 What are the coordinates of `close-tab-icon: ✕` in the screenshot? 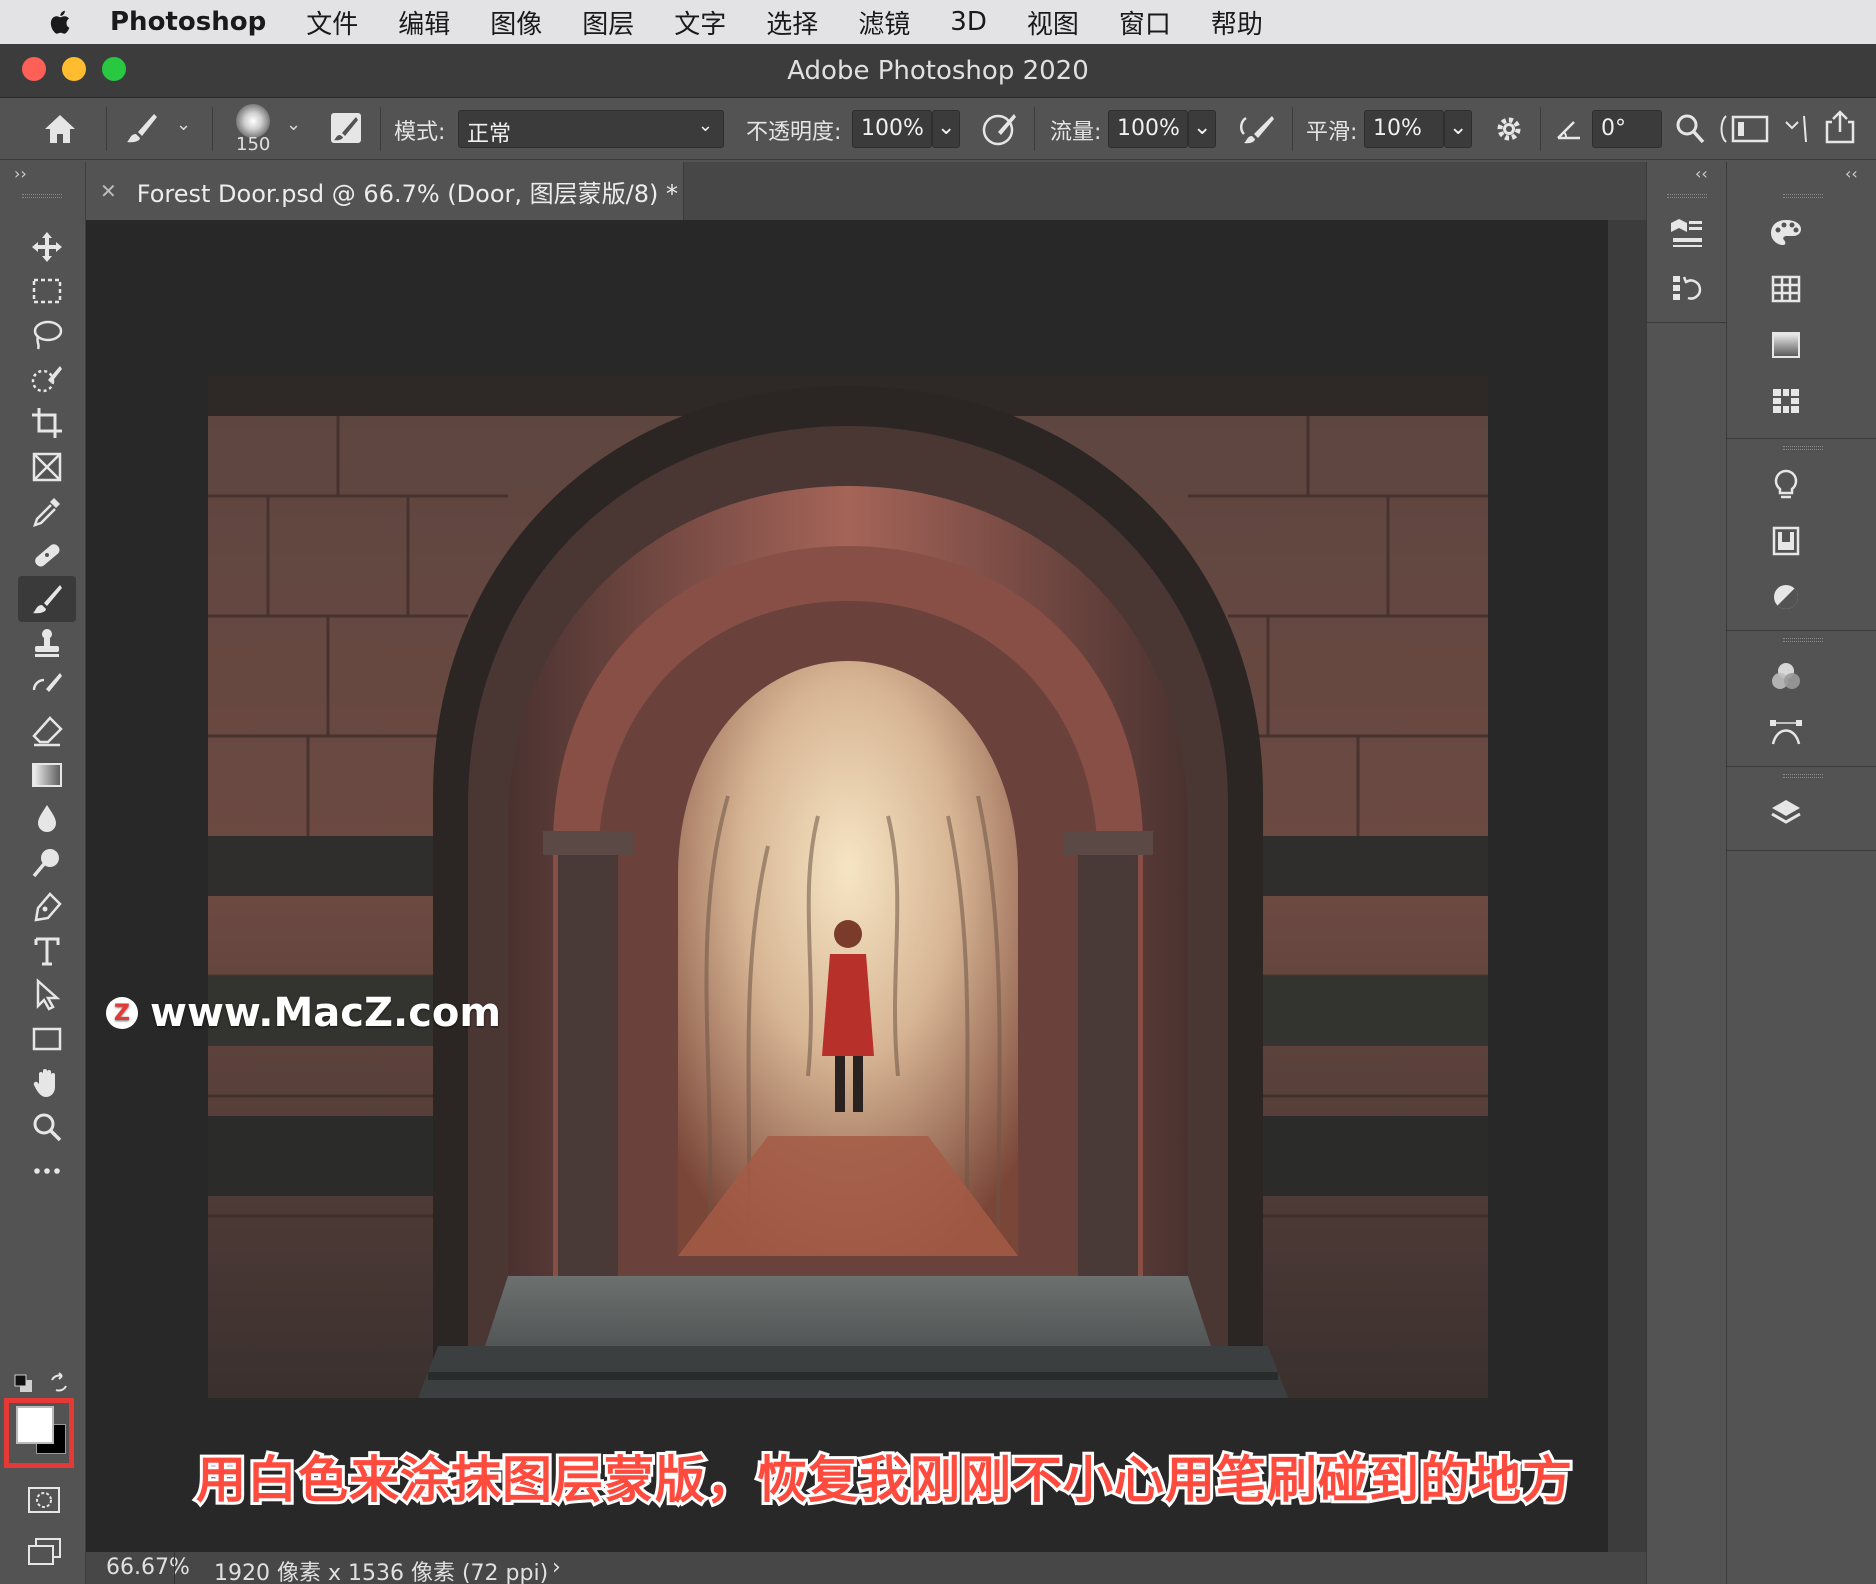 It's located at (108, 191).